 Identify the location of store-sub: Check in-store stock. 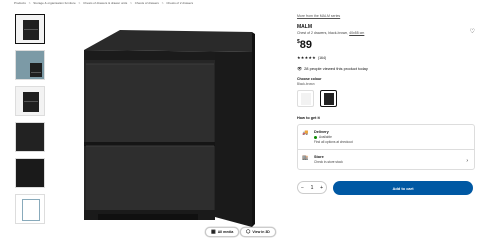
(328, 162).